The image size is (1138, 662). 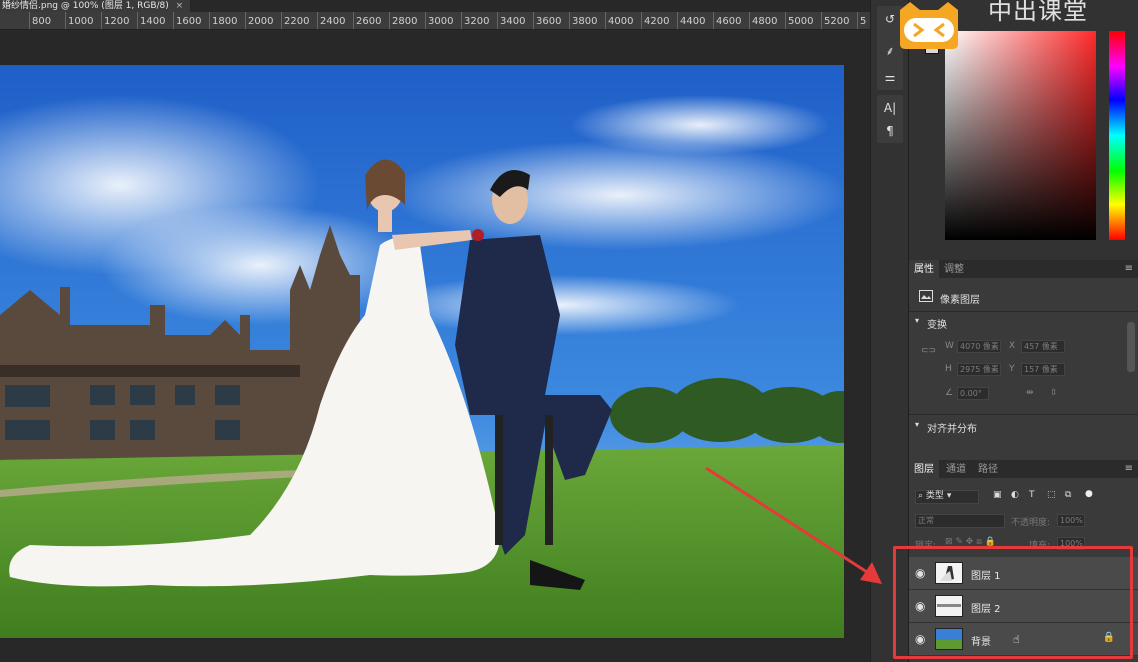 What do you see at coordinates (180, 6) in the screenshot?
I see `close-tab-icon: ×` at bounding box center [180, 6].